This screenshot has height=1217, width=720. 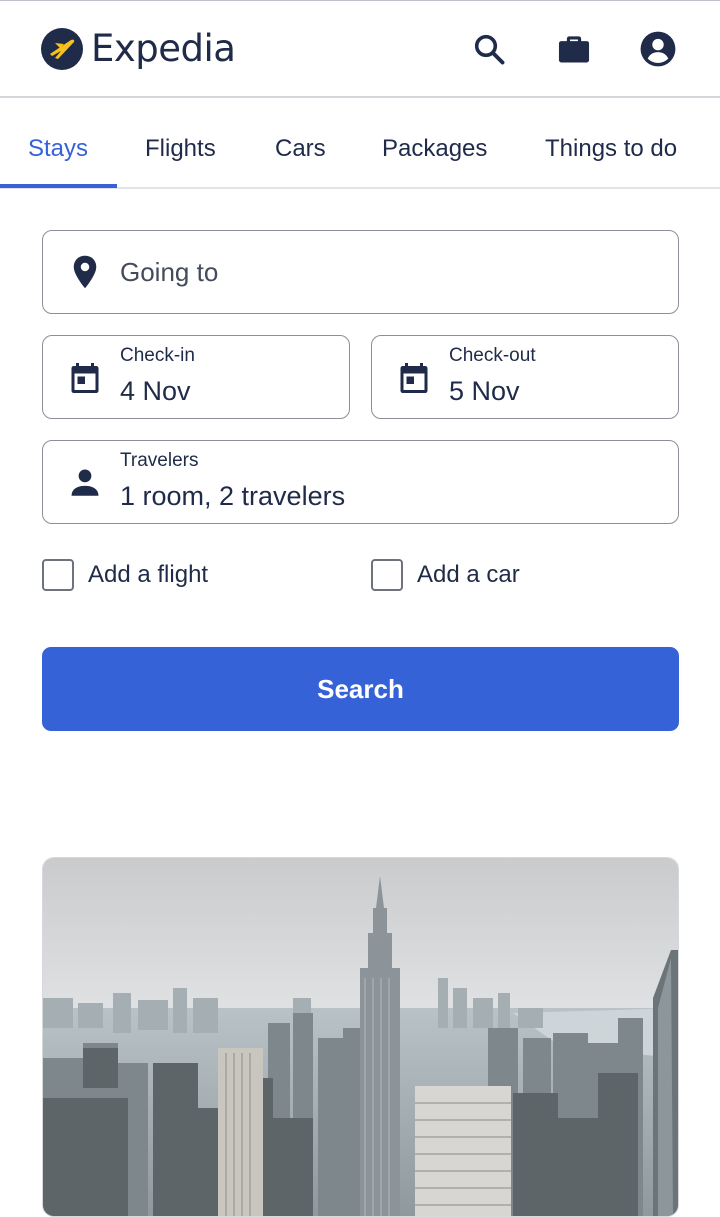 What do you see at coordinates (387, 575) in the screenshot?
I see `add-car-checkbox` at bounding box center [387, 575].